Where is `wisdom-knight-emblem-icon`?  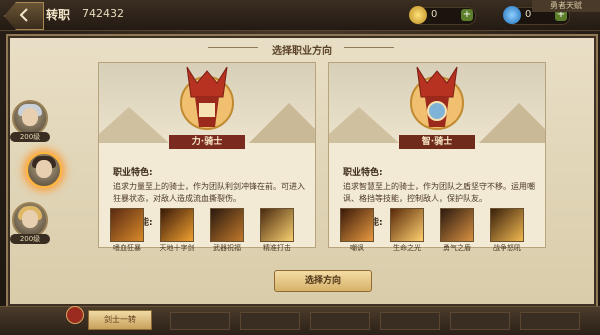 wisdom-knight-emblem-icon is located at coordinates (437, 98).